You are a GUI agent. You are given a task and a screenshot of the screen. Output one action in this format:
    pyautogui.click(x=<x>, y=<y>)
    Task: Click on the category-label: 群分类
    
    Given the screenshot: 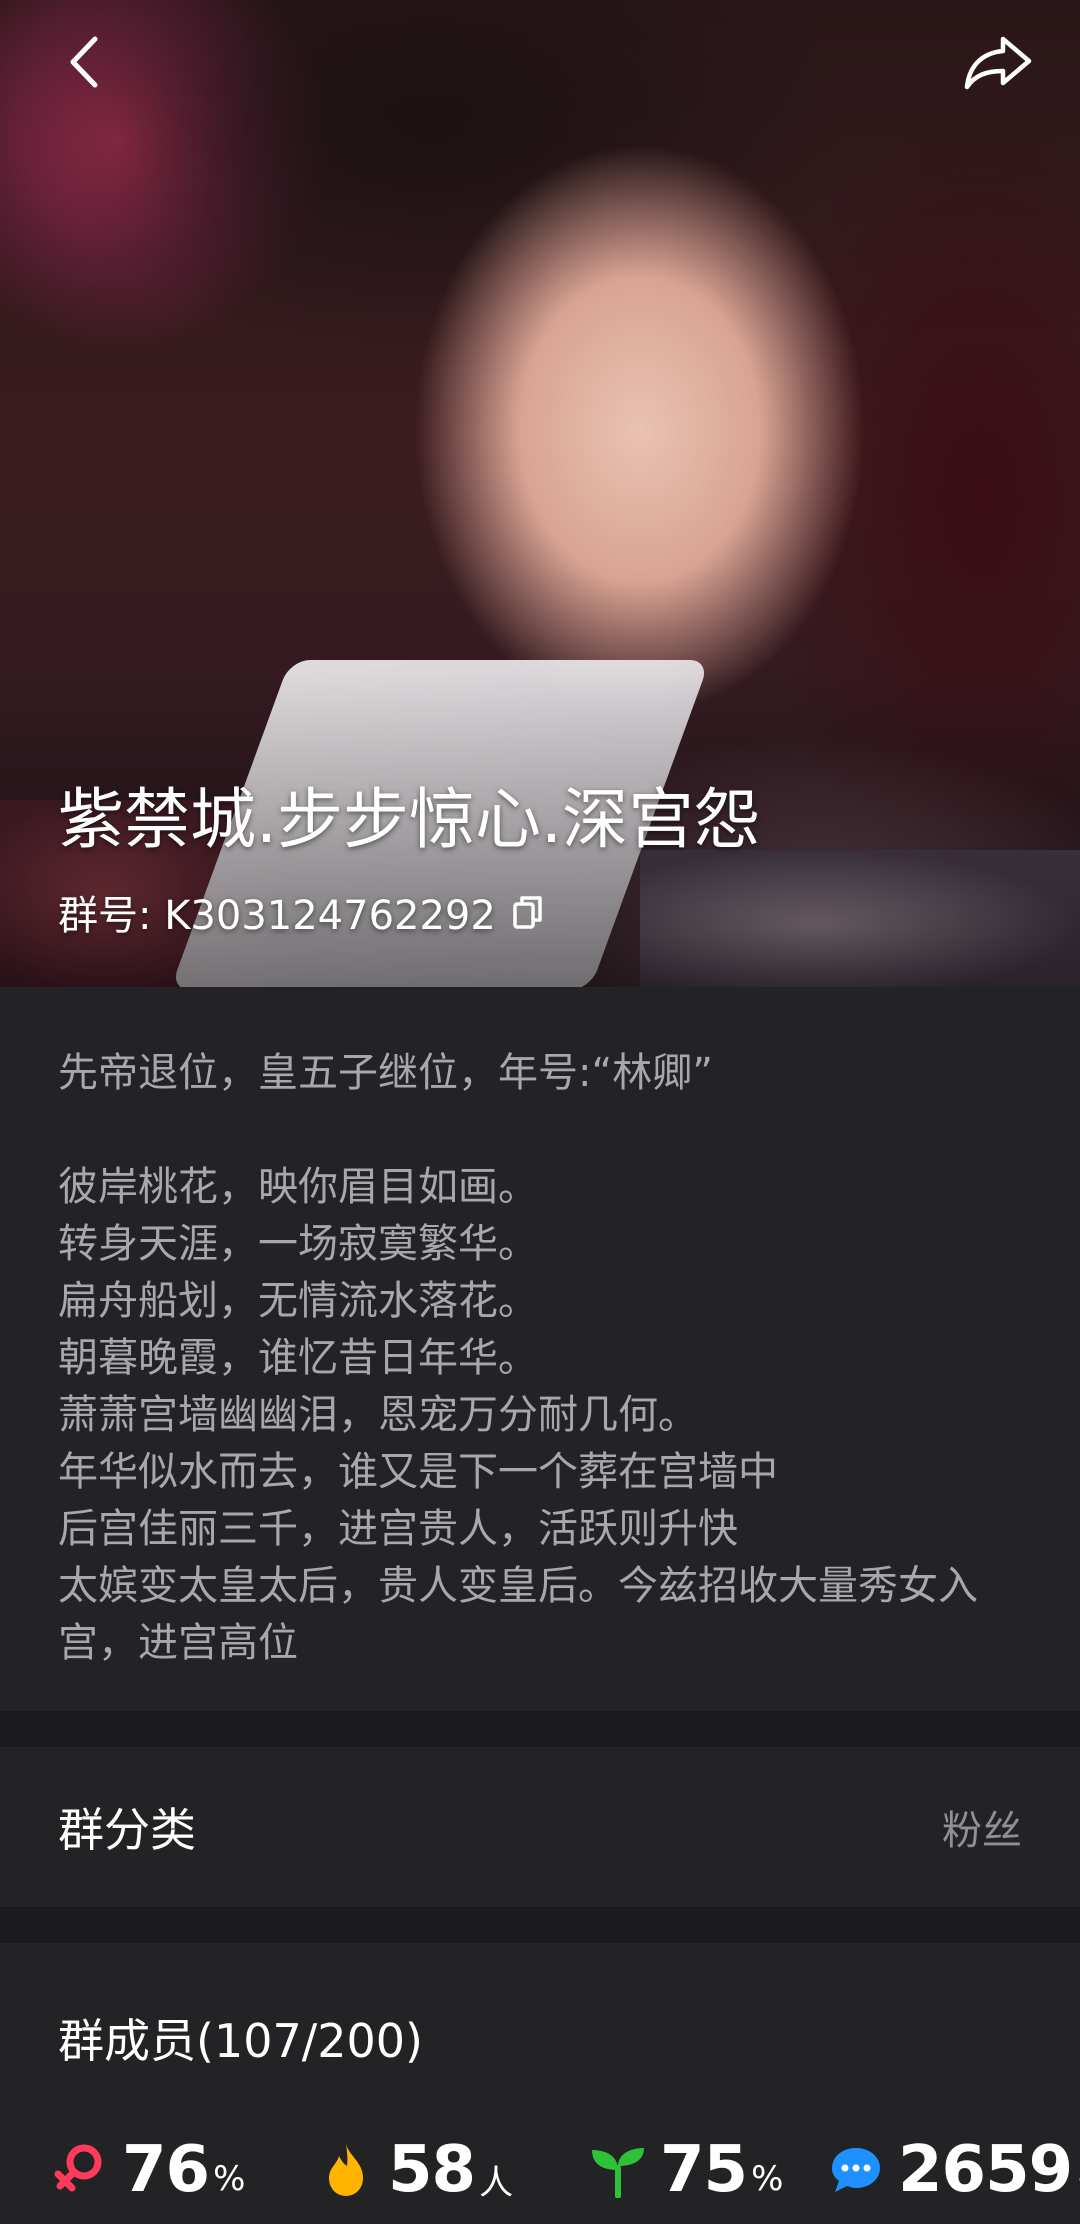 What is the action you would take?
    pyautogui.click(x=127, y=1830)
    